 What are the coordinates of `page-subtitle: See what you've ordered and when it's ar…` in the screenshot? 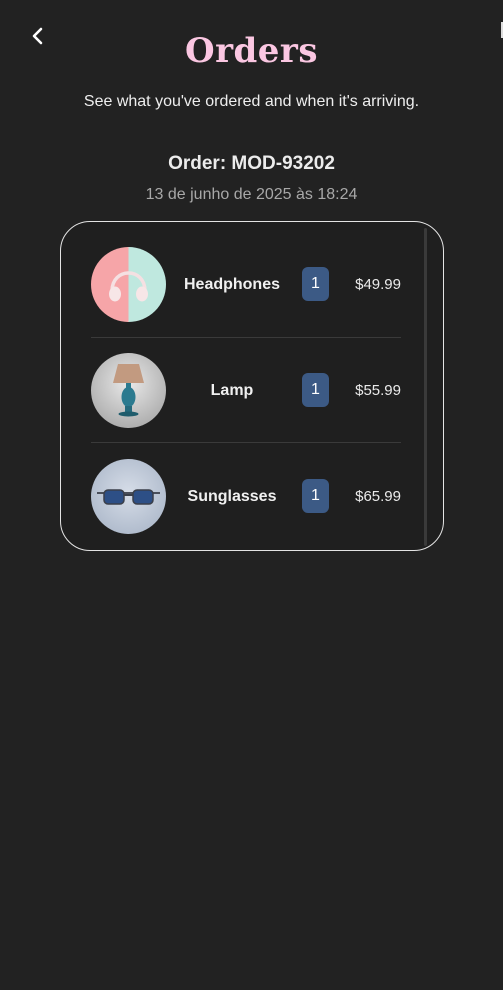 It's located at (251, 101).